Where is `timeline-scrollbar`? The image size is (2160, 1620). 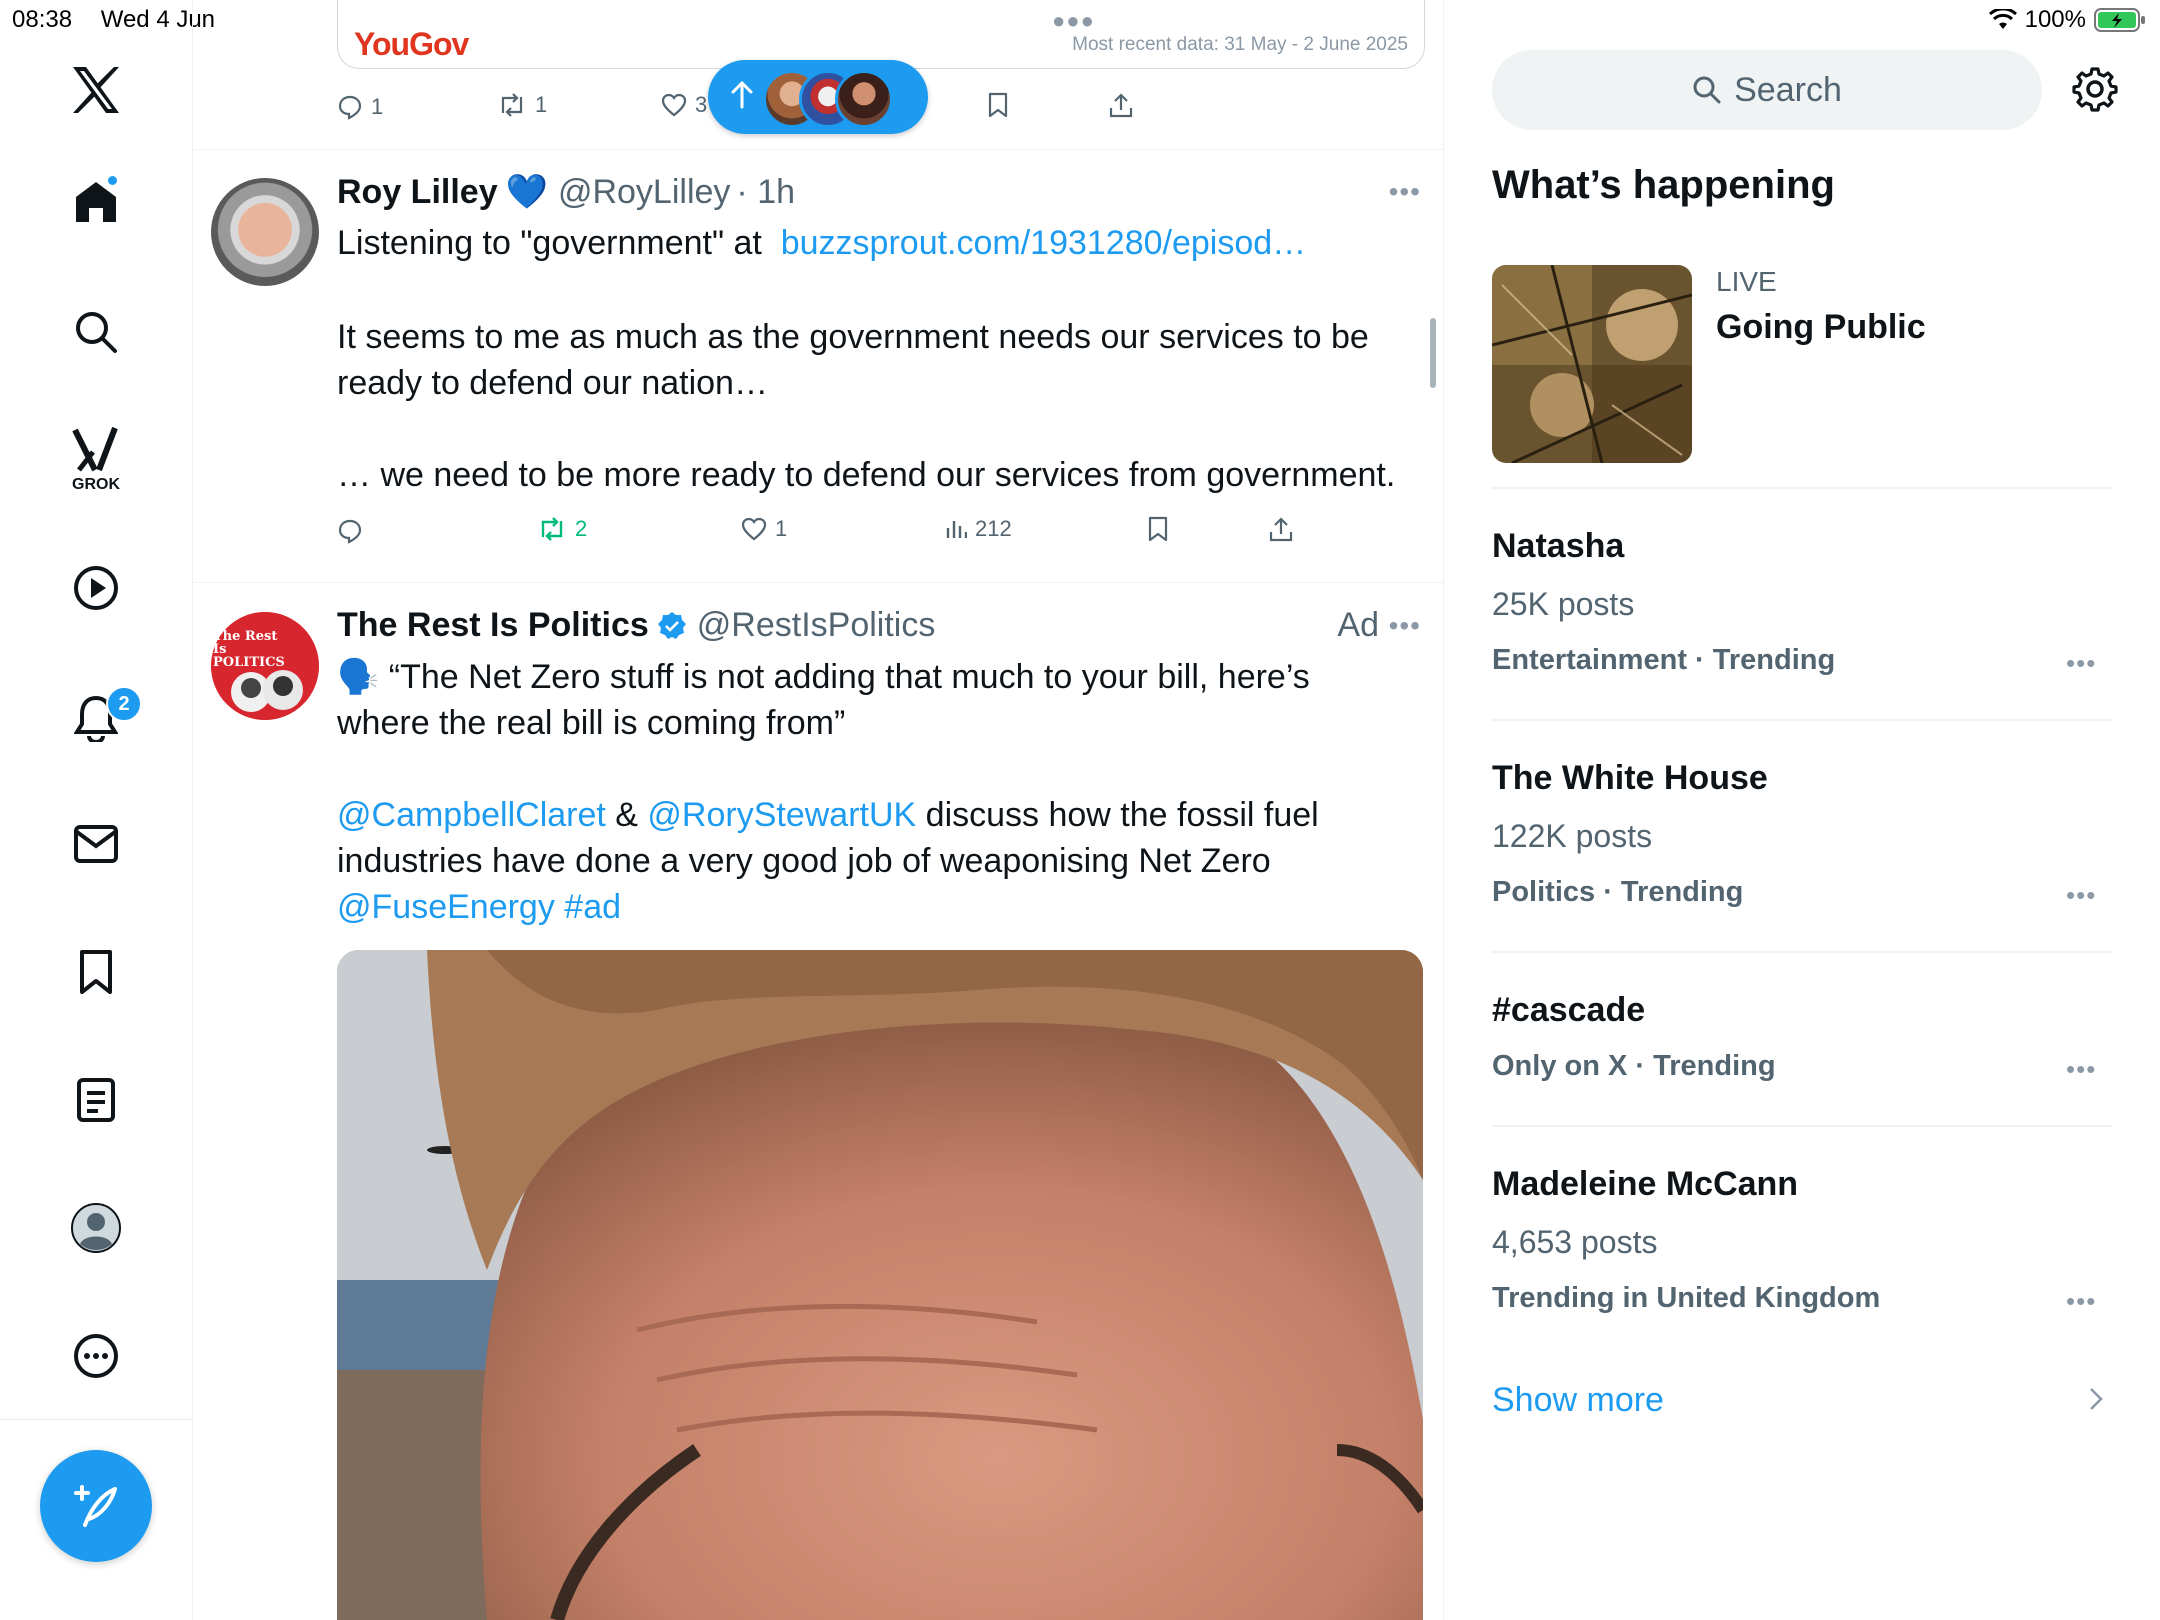 timeline-scrollbar is located at coordinates (1433, 353).